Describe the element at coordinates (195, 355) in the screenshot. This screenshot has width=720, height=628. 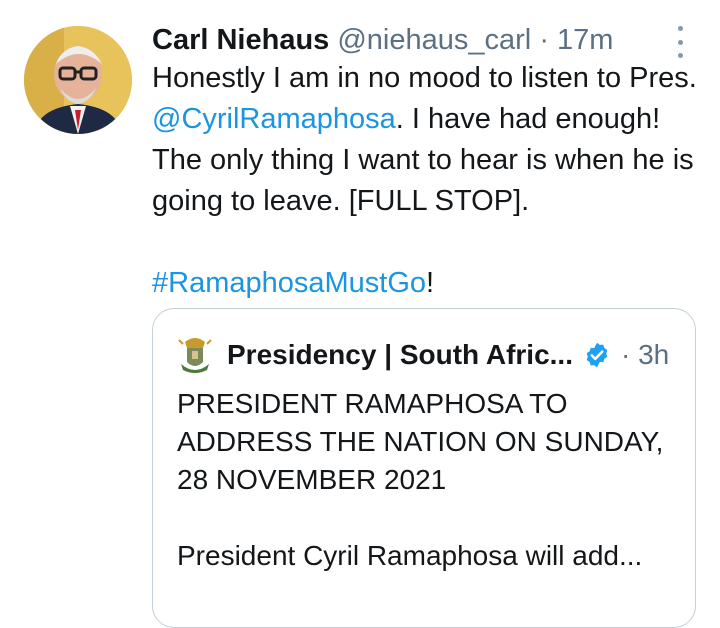
I see `coat-of-arms-icon` at that location.